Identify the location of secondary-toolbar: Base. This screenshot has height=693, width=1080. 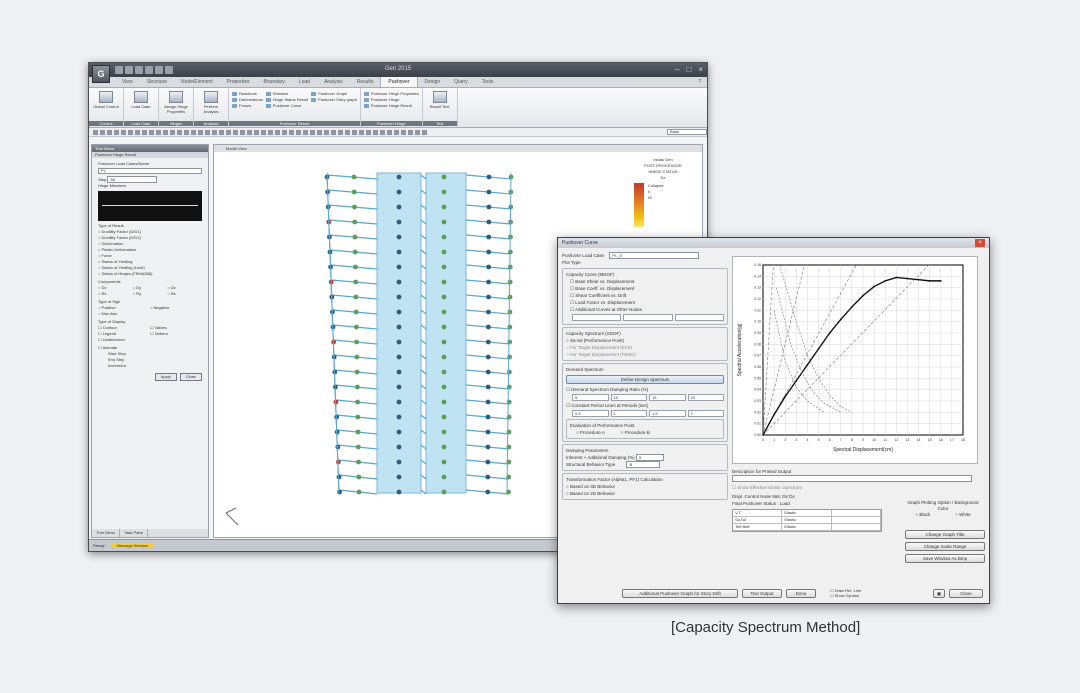
(398, 132).